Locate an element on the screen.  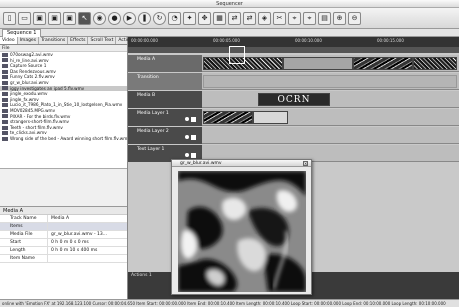
property-value: 0 h 0 m 10 s 400 ms is located at coordinates (87, 250).